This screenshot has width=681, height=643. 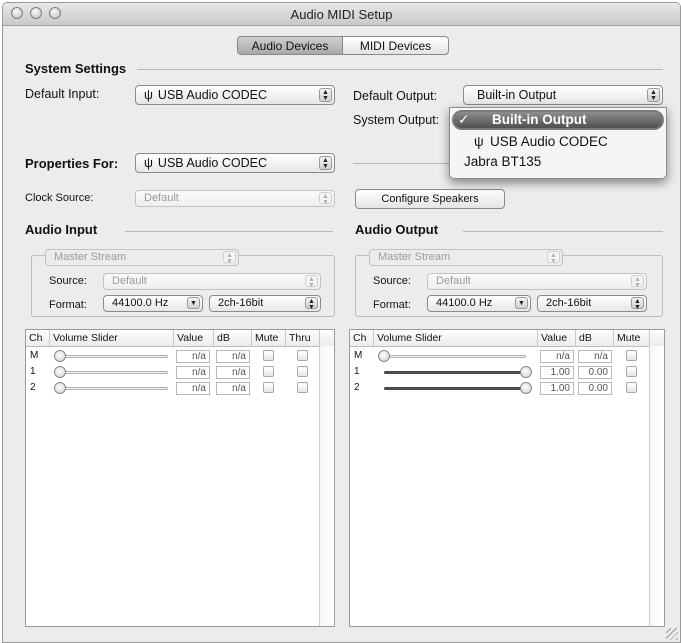 What do you see at coordinates (212, 281) in the screenshot?
I see `input-source-popup: Default ▲ ▼` at bounding box center [212, 281].